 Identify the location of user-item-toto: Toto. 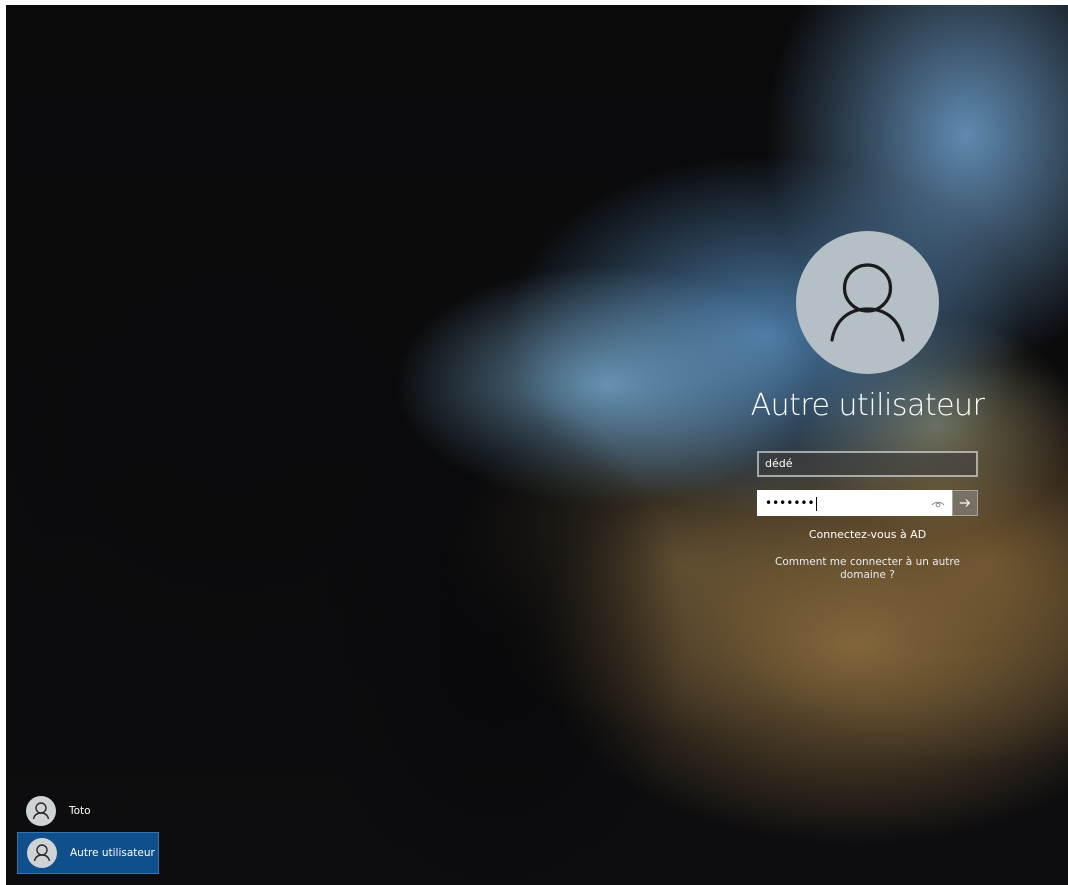
(88, 811).